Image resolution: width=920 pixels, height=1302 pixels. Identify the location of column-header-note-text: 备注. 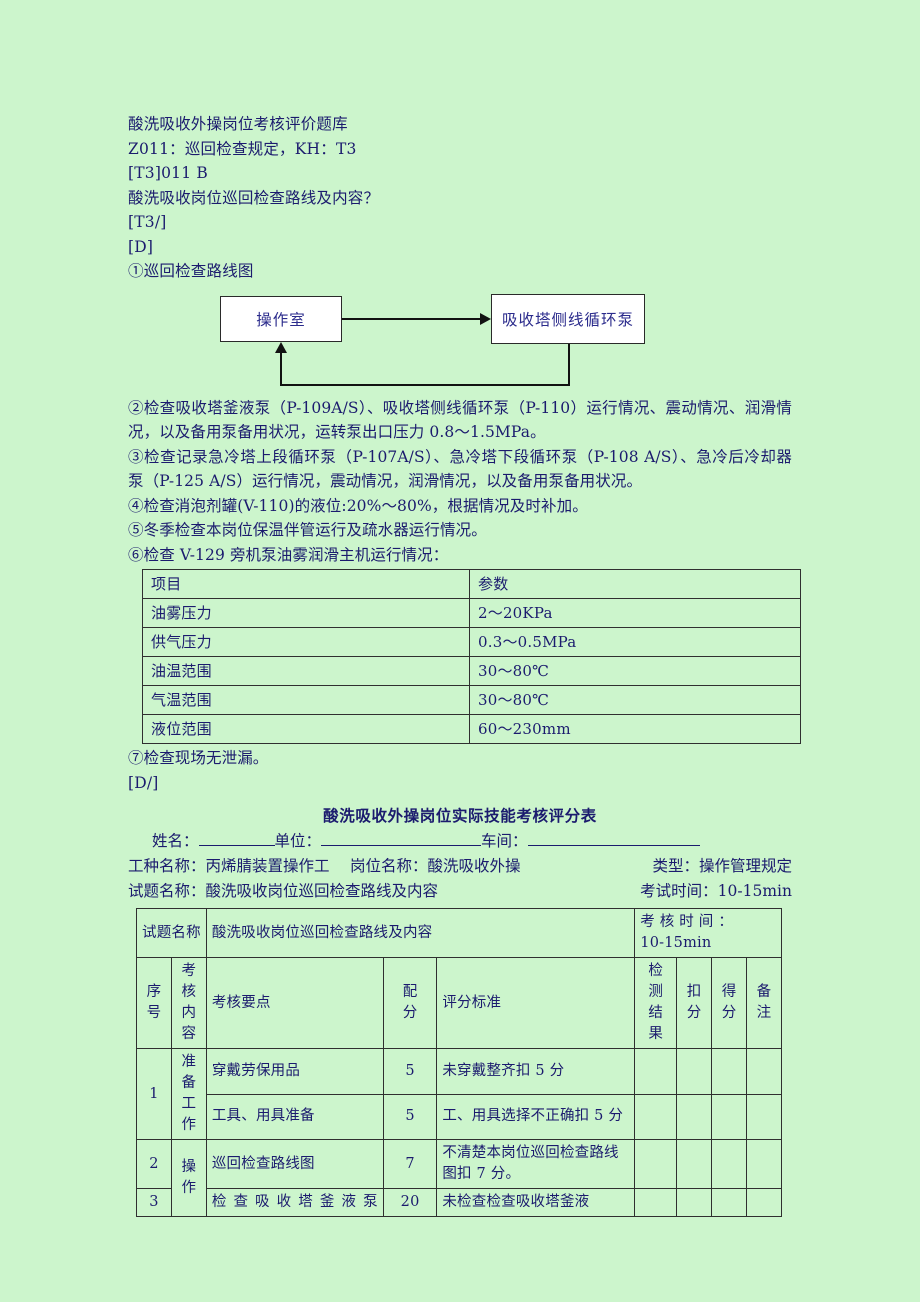
(764, 1002).